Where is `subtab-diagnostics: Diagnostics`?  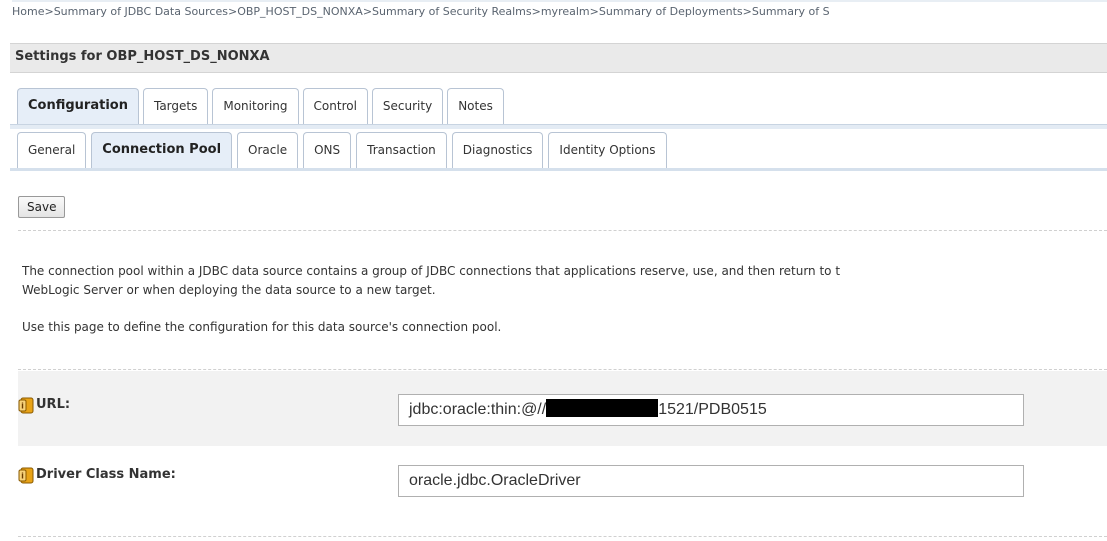
subtab-diagnostics: Diagnostics is located at coordinates (497, 150).